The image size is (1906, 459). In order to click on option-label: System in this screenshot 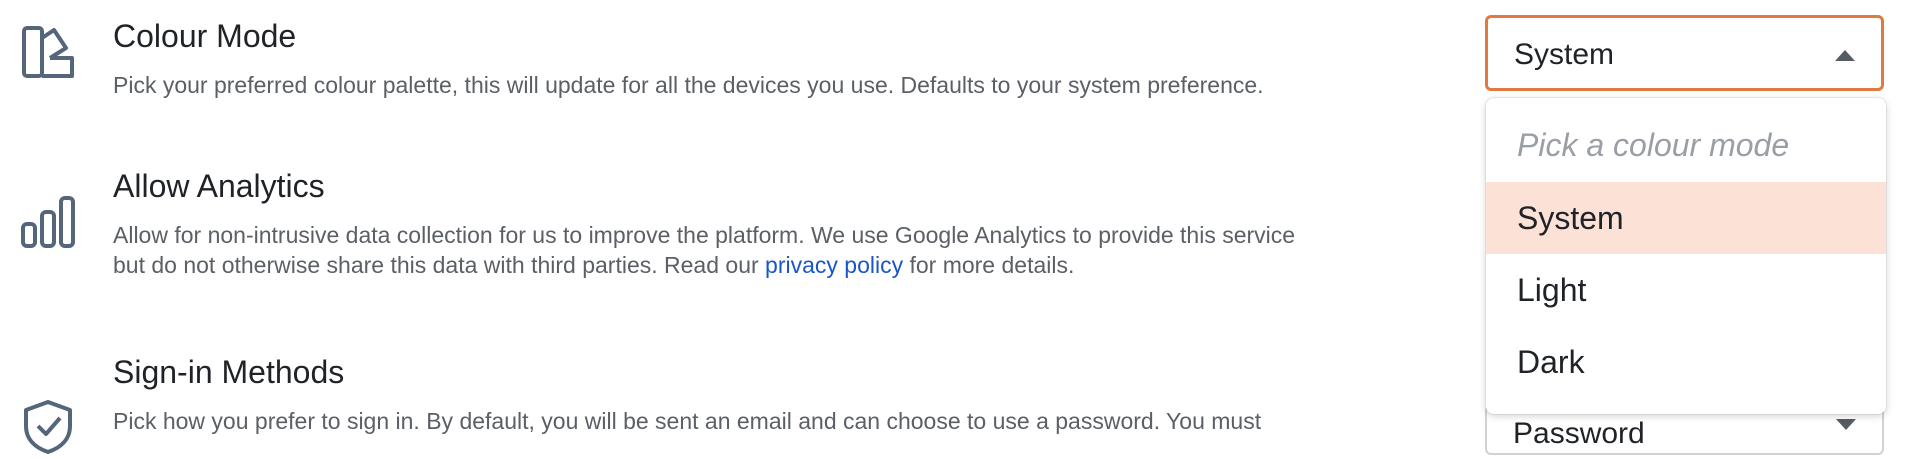, I will do `click(1570, 218)`.